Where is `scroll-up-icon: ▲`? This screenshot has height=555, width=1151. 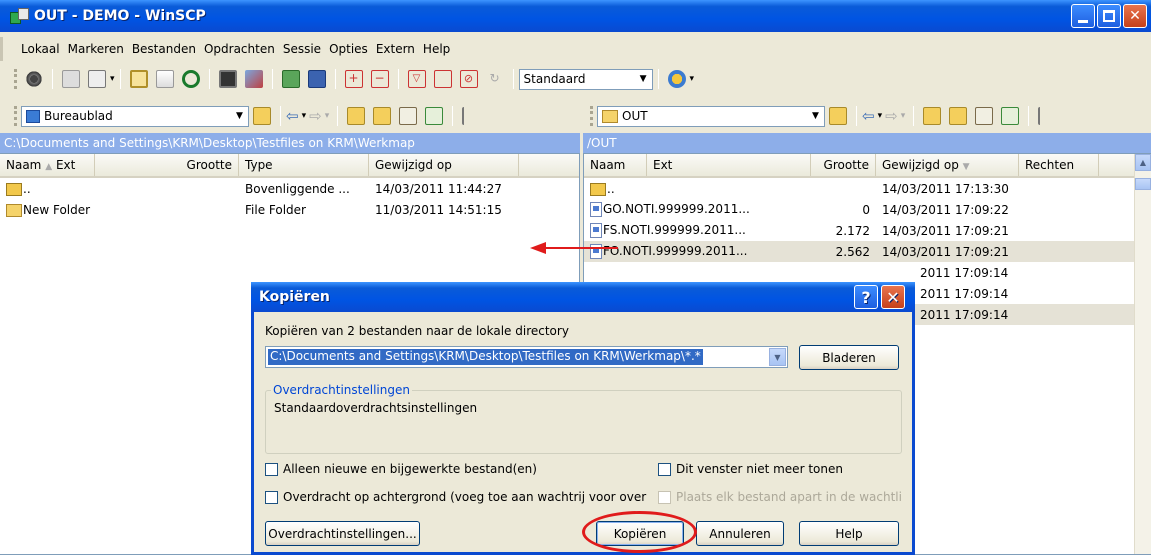
scroll-up-icon: ▲ is located at coordinates (1143, 162).